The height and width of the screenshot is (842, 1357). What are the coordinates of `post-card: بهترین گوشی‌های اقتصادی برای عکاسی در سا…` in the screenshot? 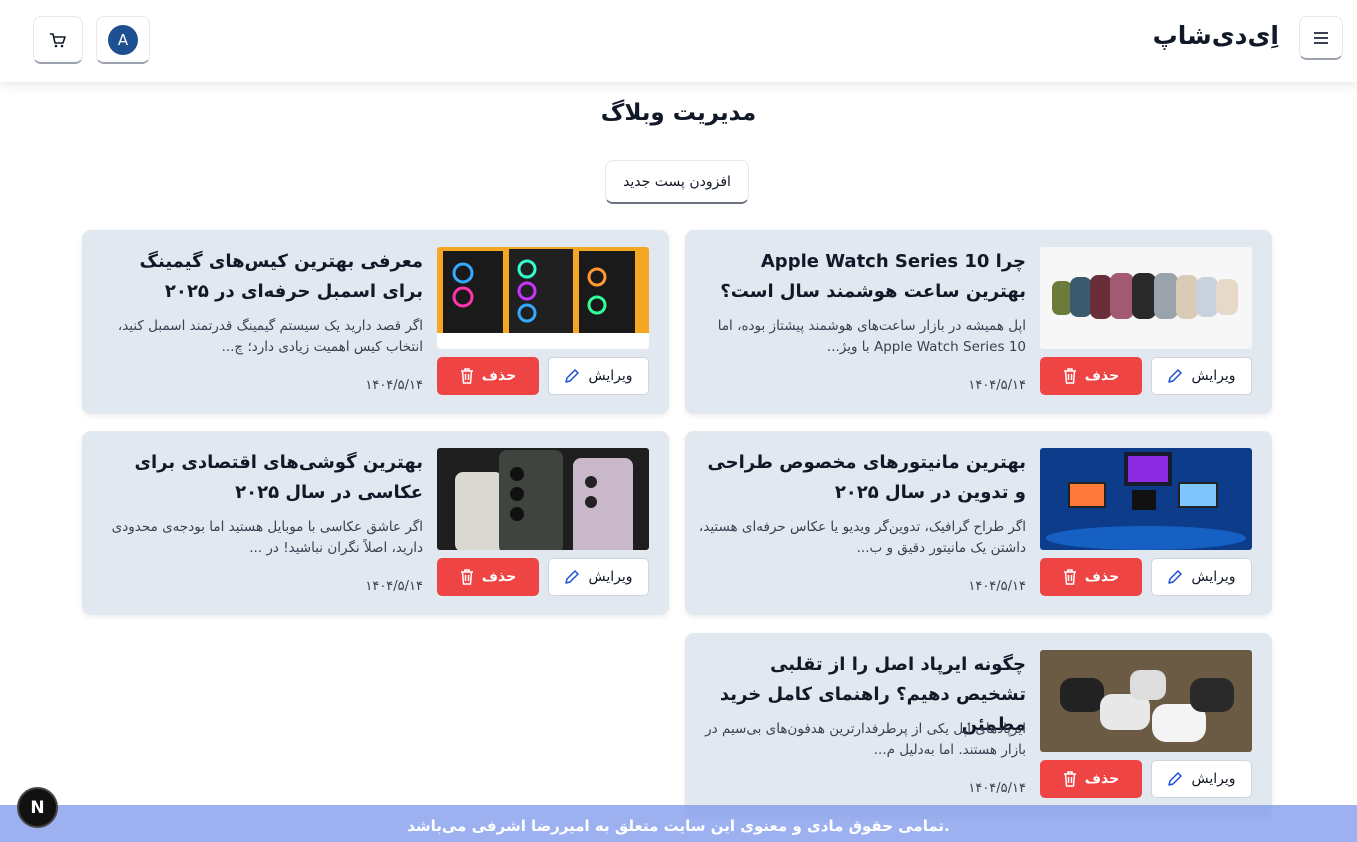 It's located at (375, 523).